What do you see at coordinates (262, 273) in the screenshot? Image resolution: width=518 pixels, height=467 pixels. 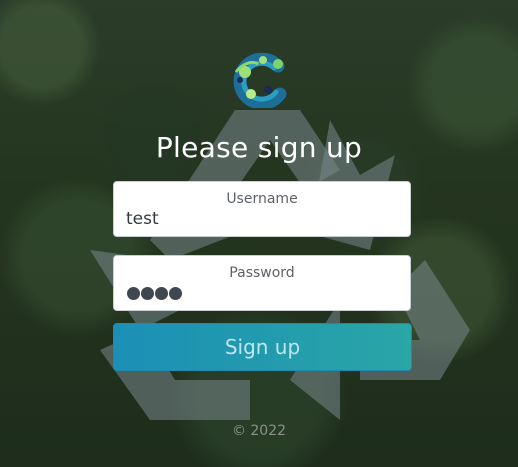 I see `password-label: Password` at bounding box center [262, 273].